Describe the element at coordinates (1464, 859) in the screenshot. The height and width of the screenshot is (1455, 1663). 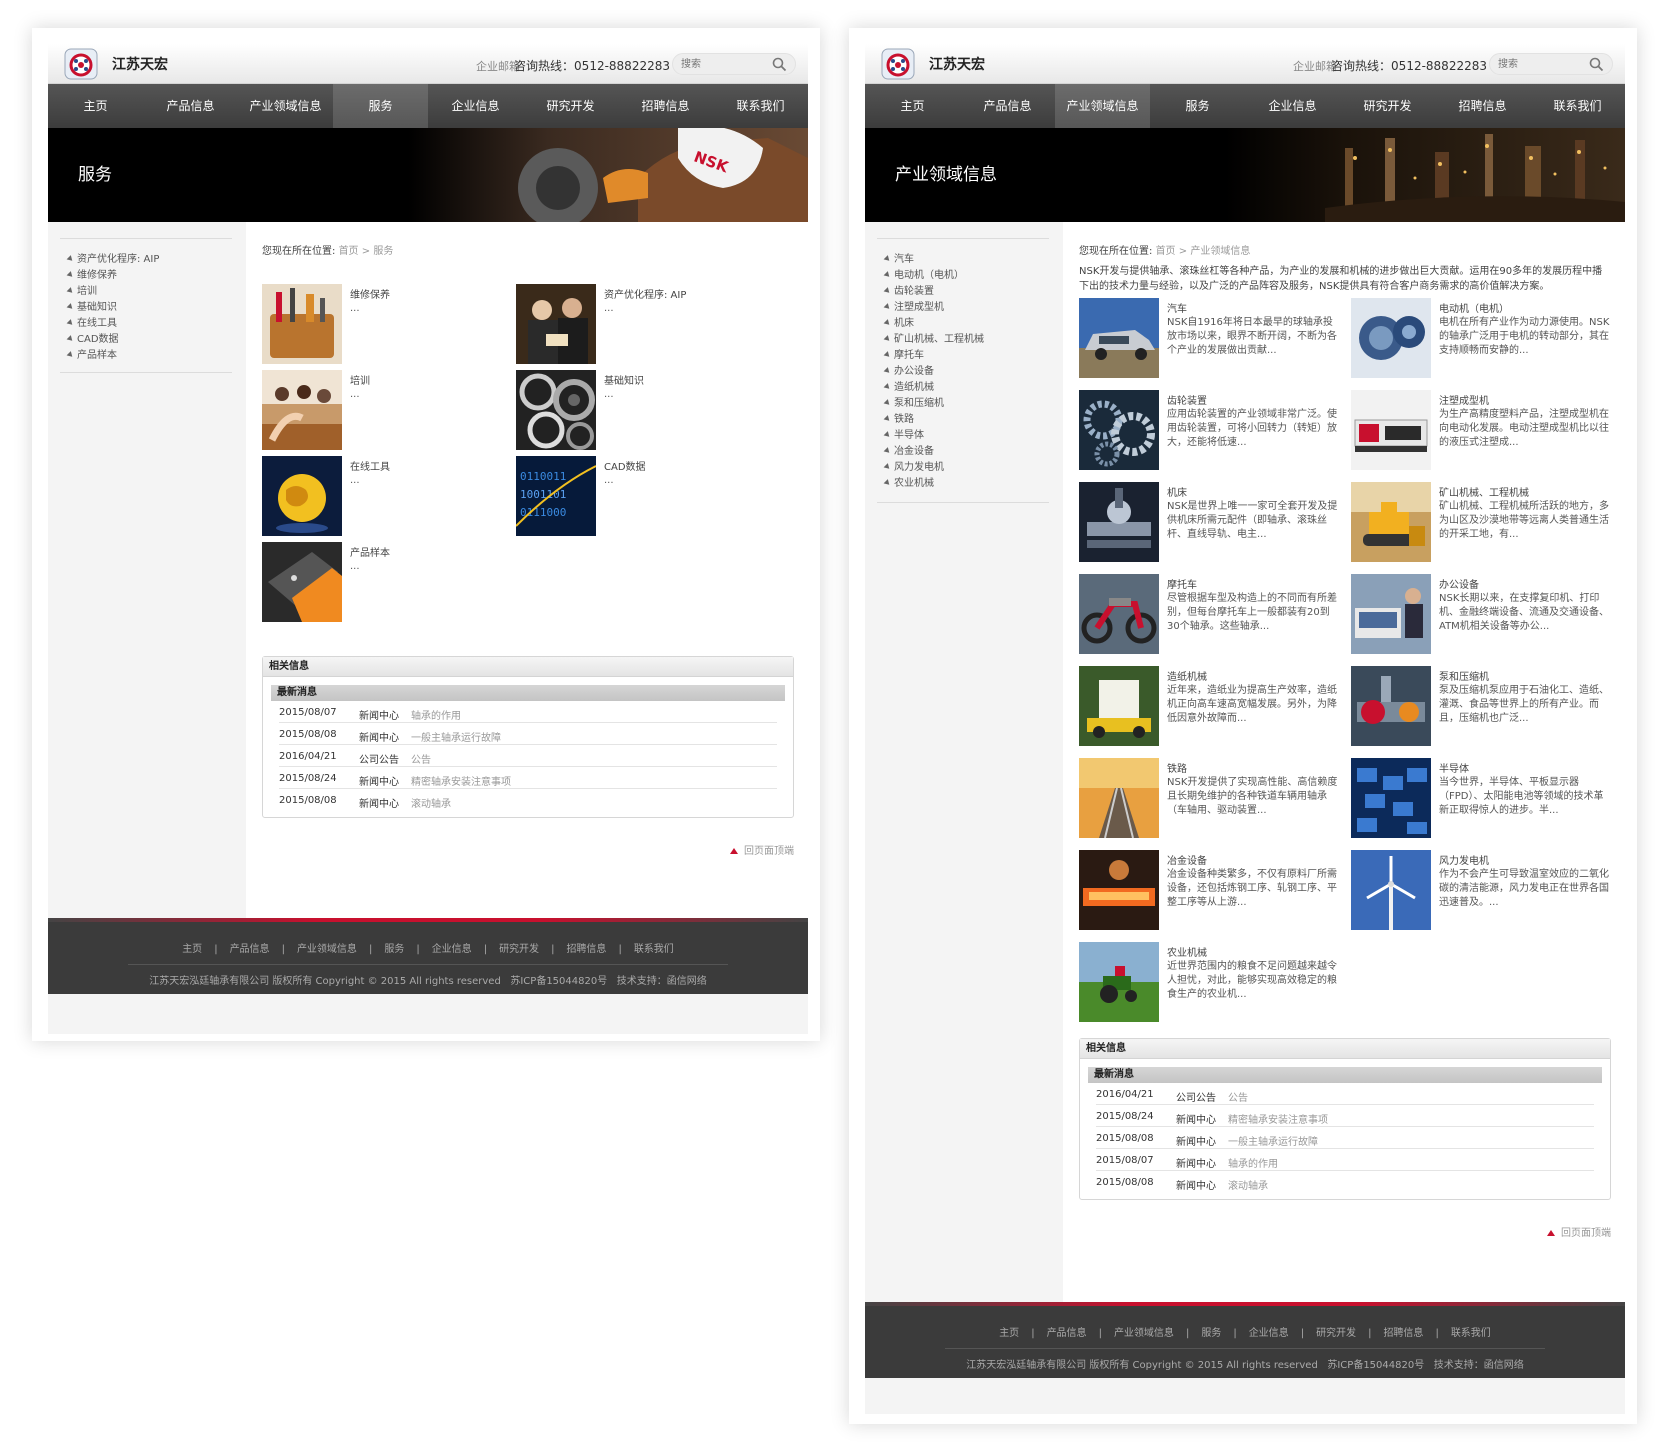
I see `card-title: 风力发电机` at that location.